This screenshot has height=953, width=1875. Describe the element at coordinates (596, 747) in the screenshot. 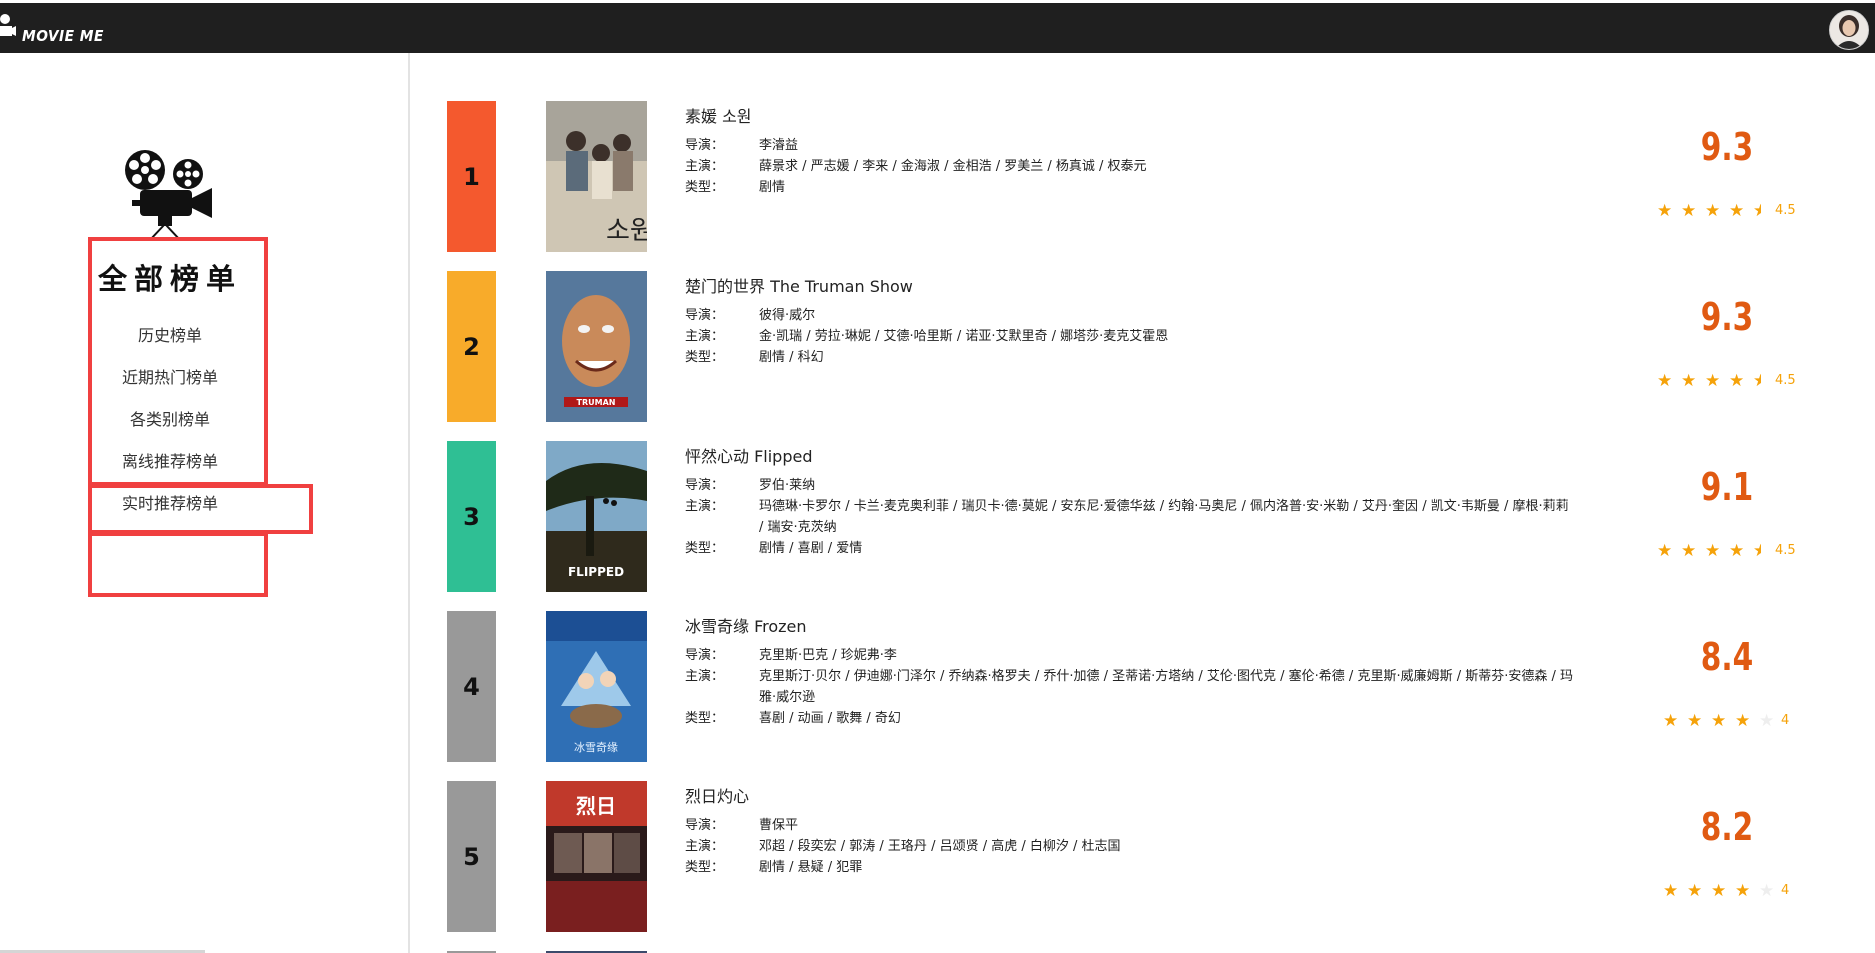

I see `svg-text: 冰雪奇缘` at that location.